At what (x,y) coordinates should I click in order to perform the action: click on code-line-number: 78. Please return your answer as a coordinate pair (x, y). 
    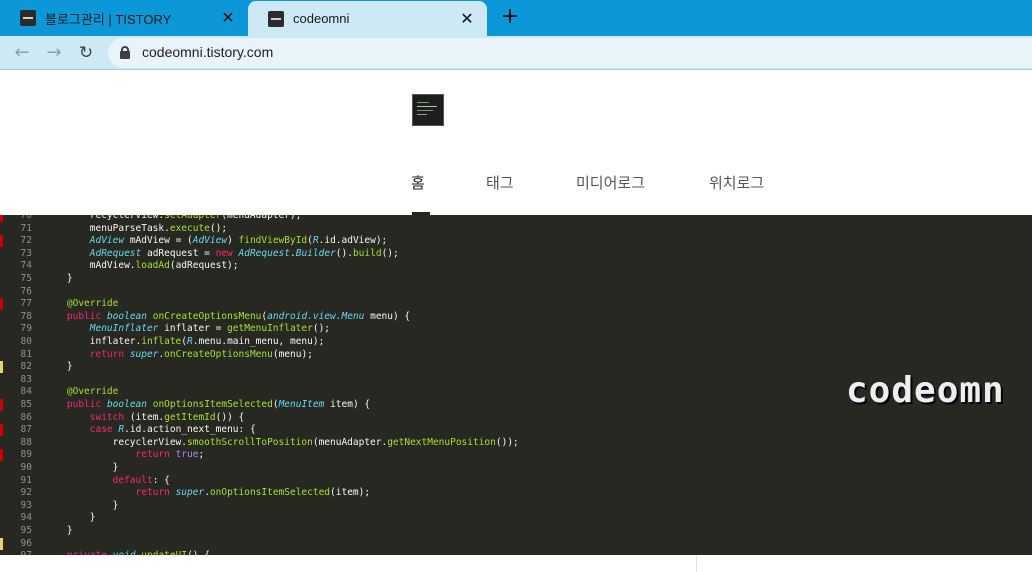
    Looking at the image, I should click on (26, 316).